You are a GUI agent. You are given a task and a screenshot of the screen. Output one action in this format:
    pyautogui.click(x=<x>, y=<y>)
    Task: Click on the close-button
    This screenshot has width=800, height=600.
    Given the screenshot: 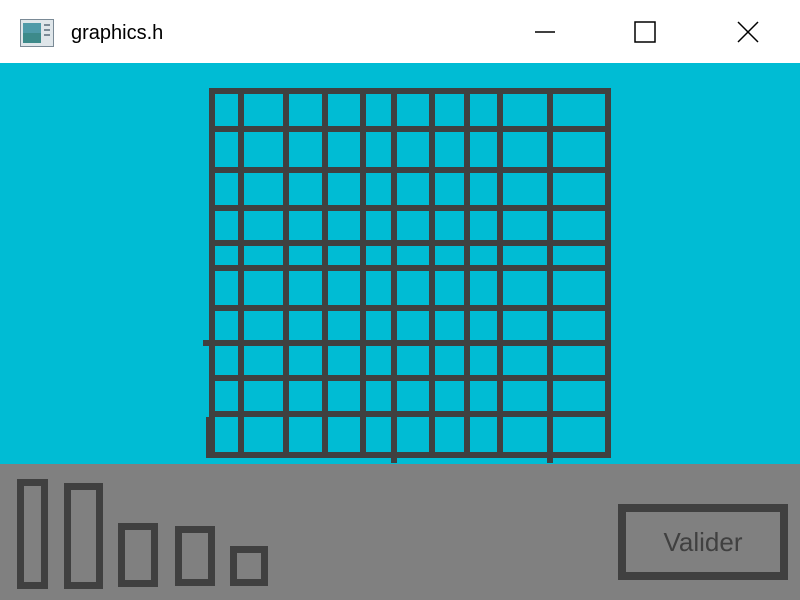 What is the action you would take?
    pyautogui.click(x=748, y=31)
    